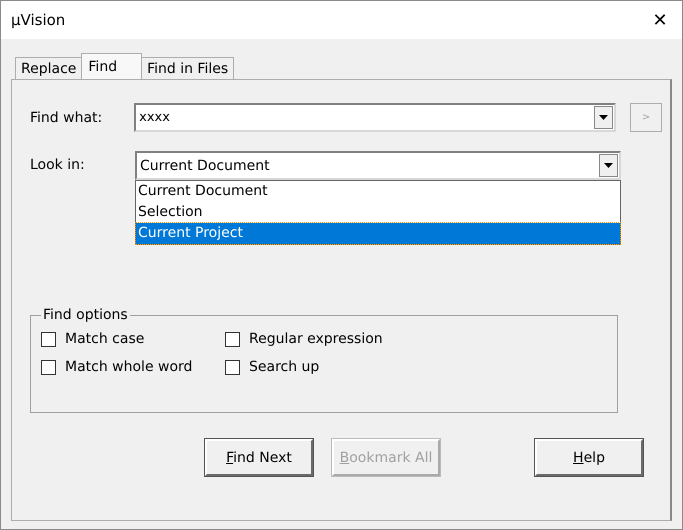  I want to click on checkbox-label: Match case, so click(104, 339).